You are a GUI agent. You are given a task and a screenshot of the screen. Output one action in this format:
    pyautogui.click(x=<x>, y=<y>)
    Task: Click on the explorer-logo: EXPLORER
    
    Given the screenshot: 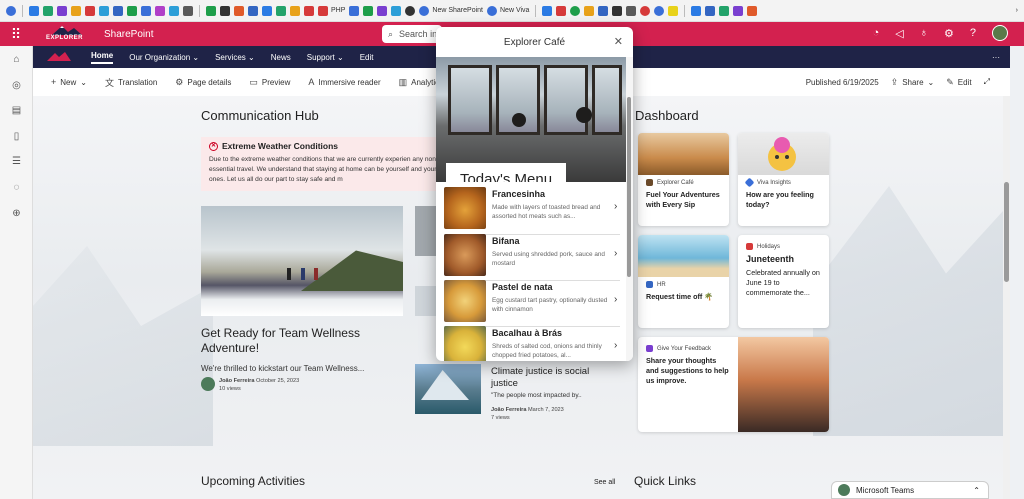 What is the action you would take?
    pyautogui.click(x=66, y=34)
    